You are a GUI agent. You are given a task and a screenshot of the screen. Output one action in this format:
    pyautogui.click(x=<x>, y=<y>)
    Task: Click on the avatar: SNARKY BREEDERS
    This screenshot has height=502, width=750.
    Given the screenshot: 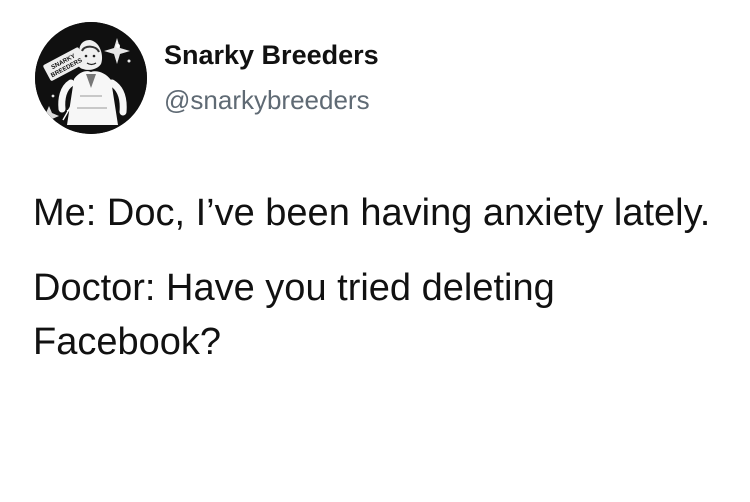 What is the action you would take?
    pyautogui.click(x=91, y=78)
    